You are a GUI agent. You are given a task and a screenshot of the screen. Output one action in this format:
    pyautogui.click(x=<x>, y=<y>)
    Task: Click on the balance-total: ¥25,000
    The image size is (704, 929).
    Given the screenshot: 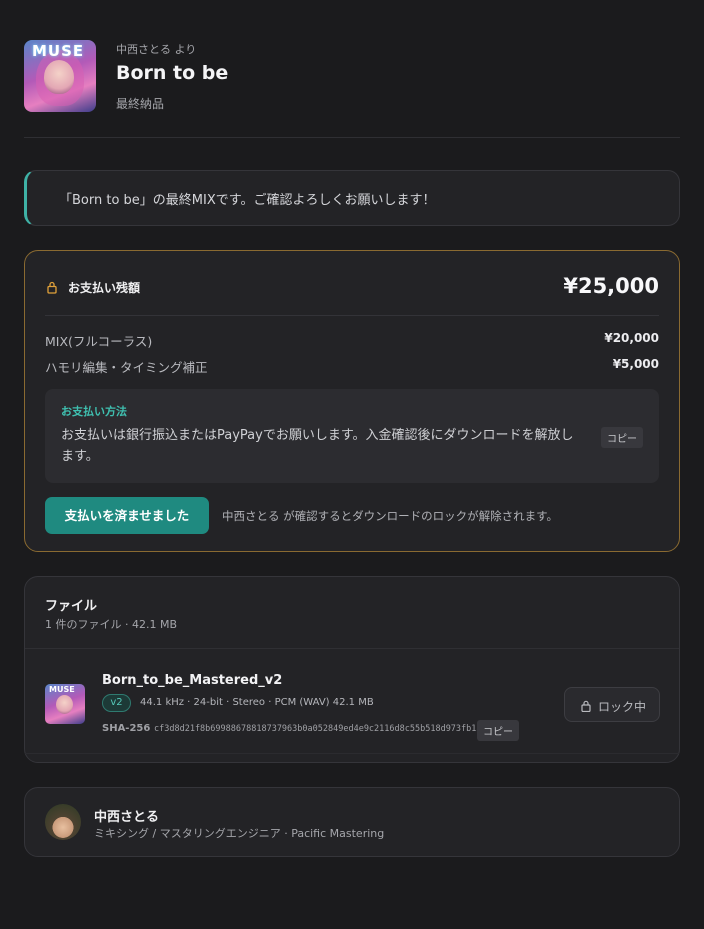 What is the action you would take?
    pyautogui.click(x=611, y=286)
    